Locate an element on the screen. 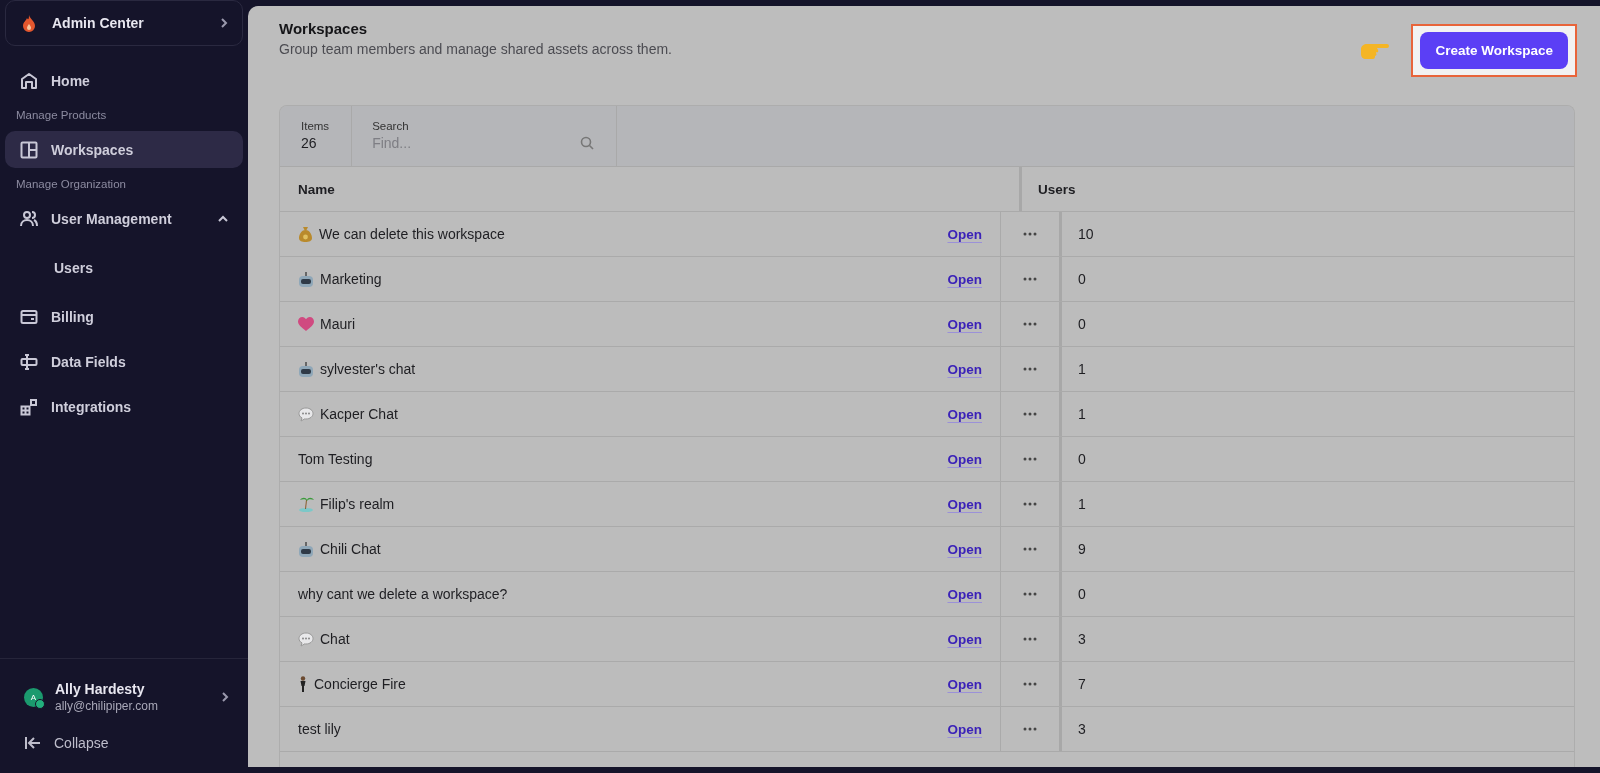 This screenshot has height=773, width=1600. user-name: Ally Hardesty is located at coordinates (100, 689).